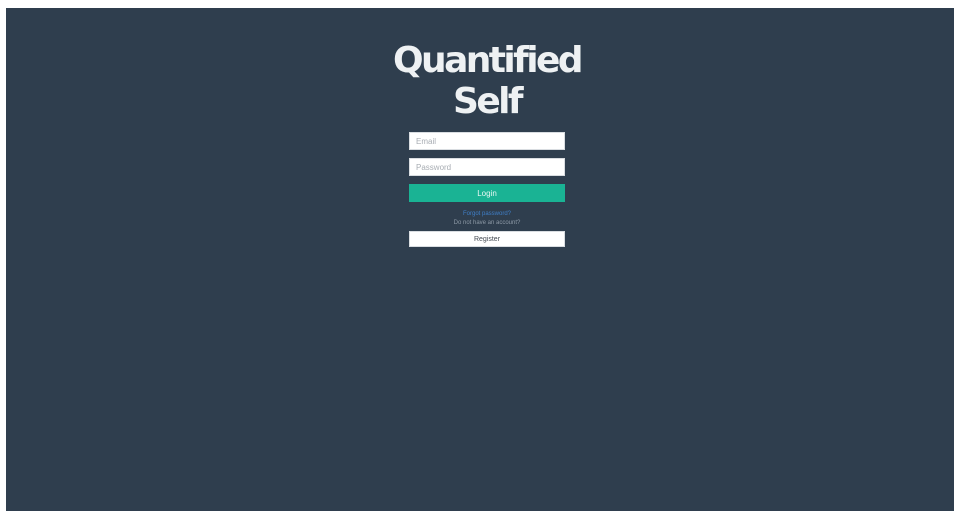  What do you see at coordinates (488, 101) in the screenshot?
I see `app-title-line-2: Self` at bounding box center [488, 101].